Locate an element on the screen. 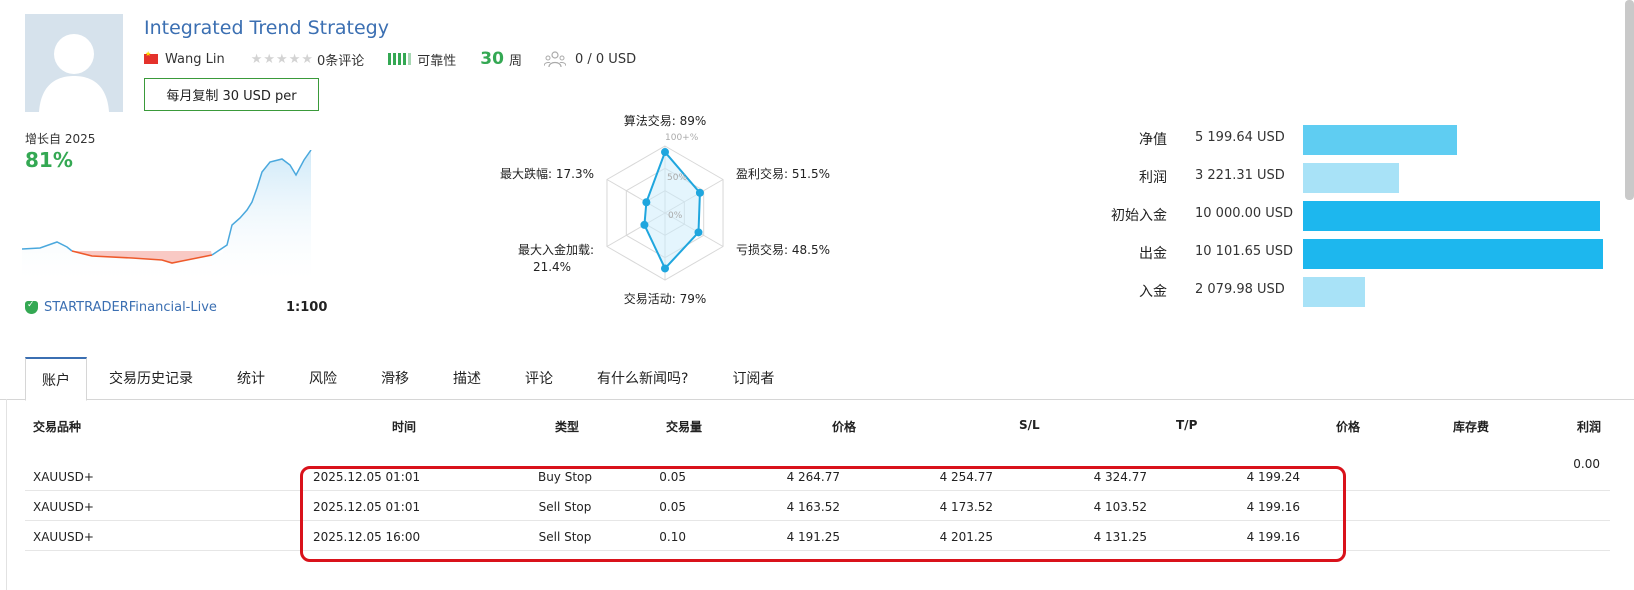  cell-tp: 4 131.25 is located at coordinates (1120, 537).